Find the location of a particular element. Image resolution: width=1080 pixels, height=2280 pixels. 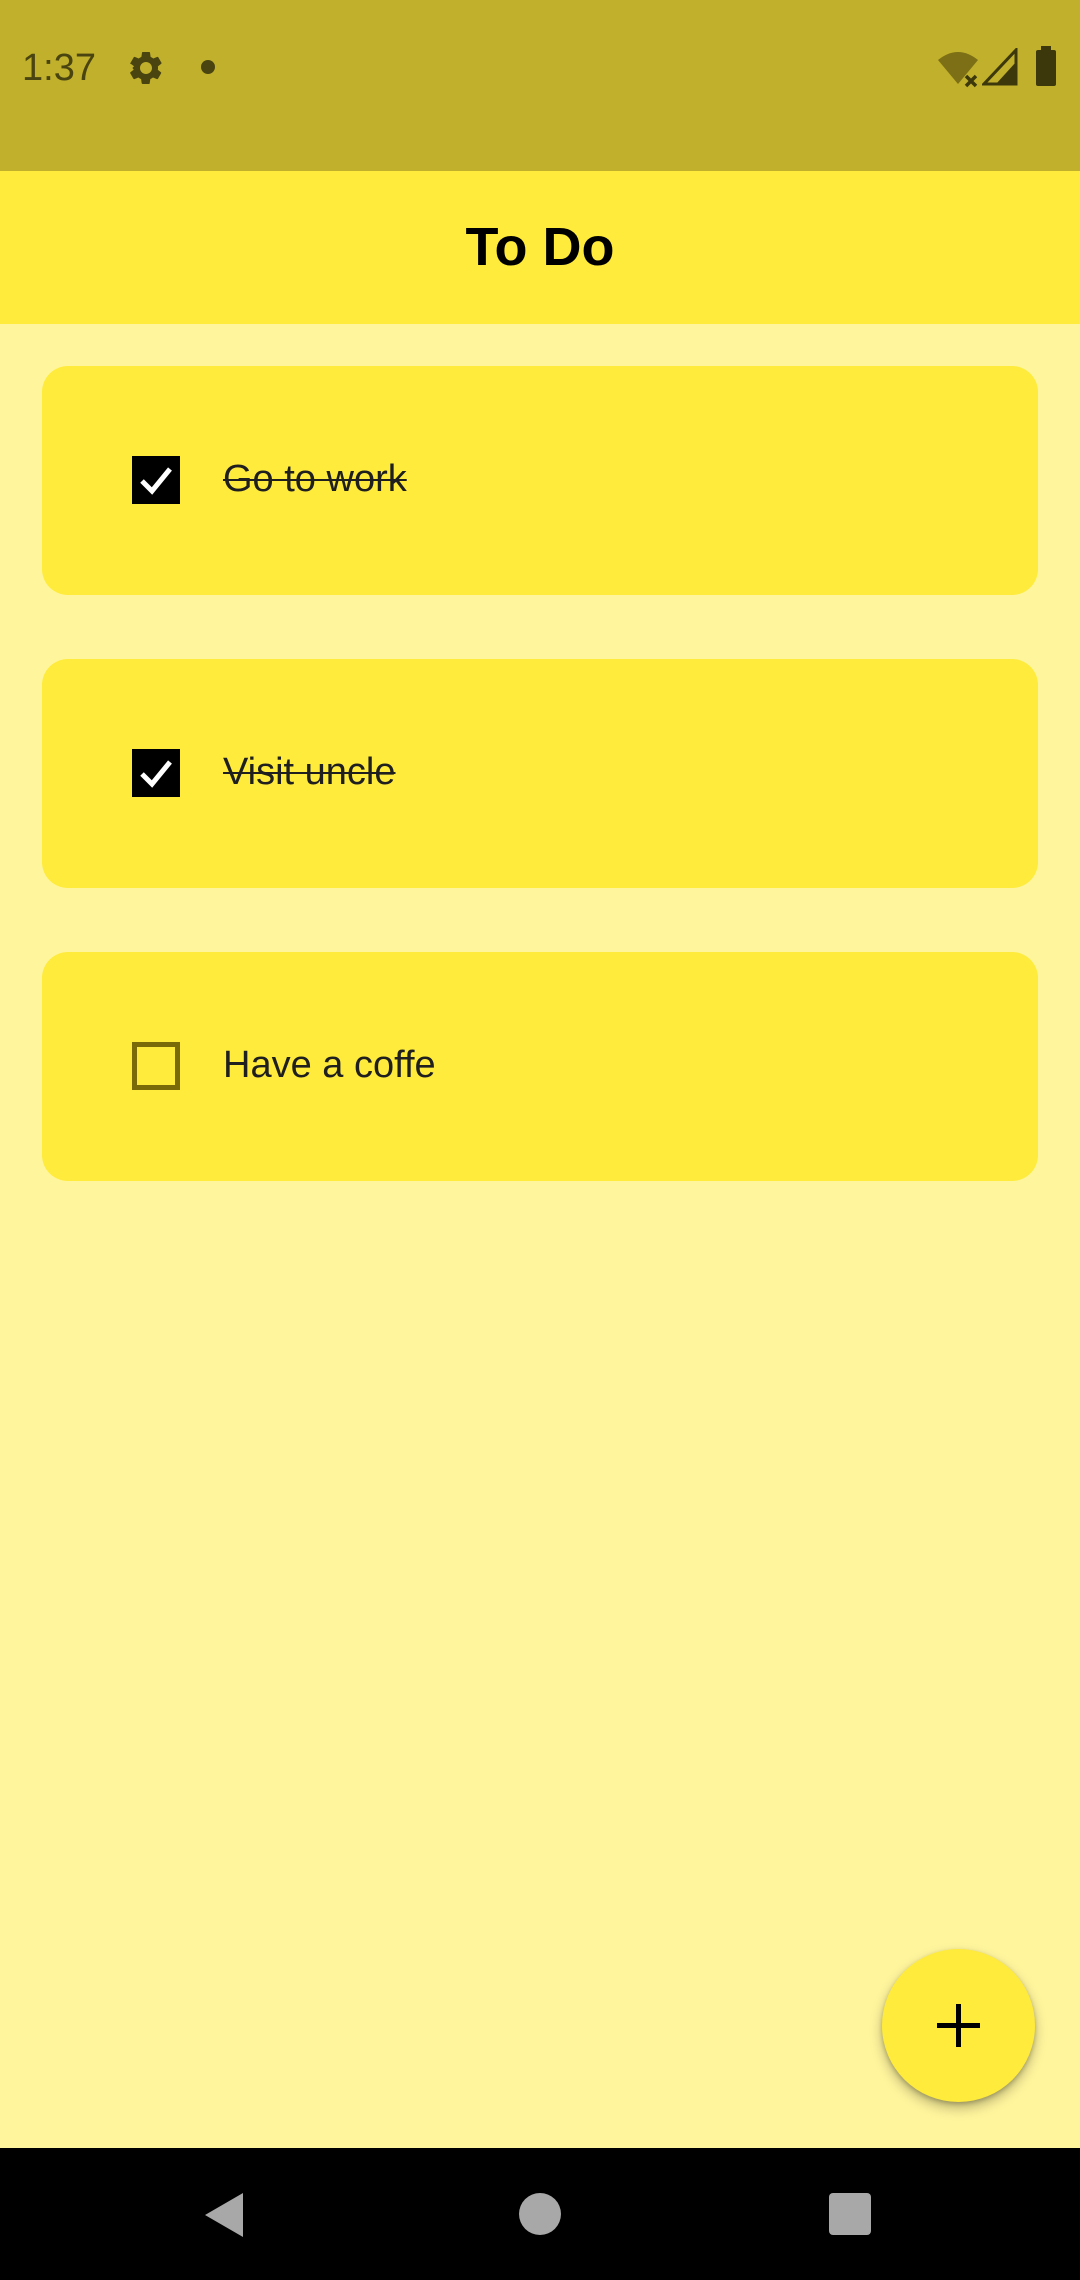

app-bar: To Do is located at coordinates (540, 247).